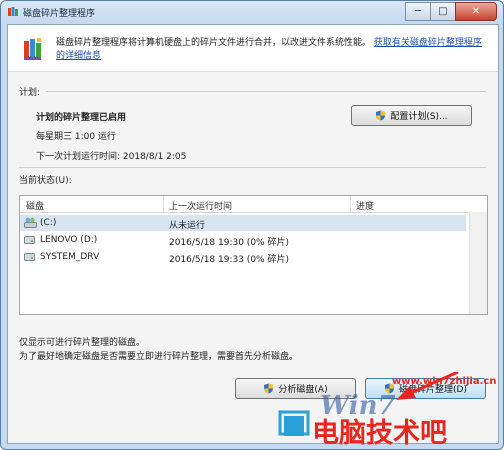  I want to click on description-text: 磁盘碎片整理程序将计算机硬盘上的碎片文件进行合并，以改进文件系统性能。, so click(214, 43).